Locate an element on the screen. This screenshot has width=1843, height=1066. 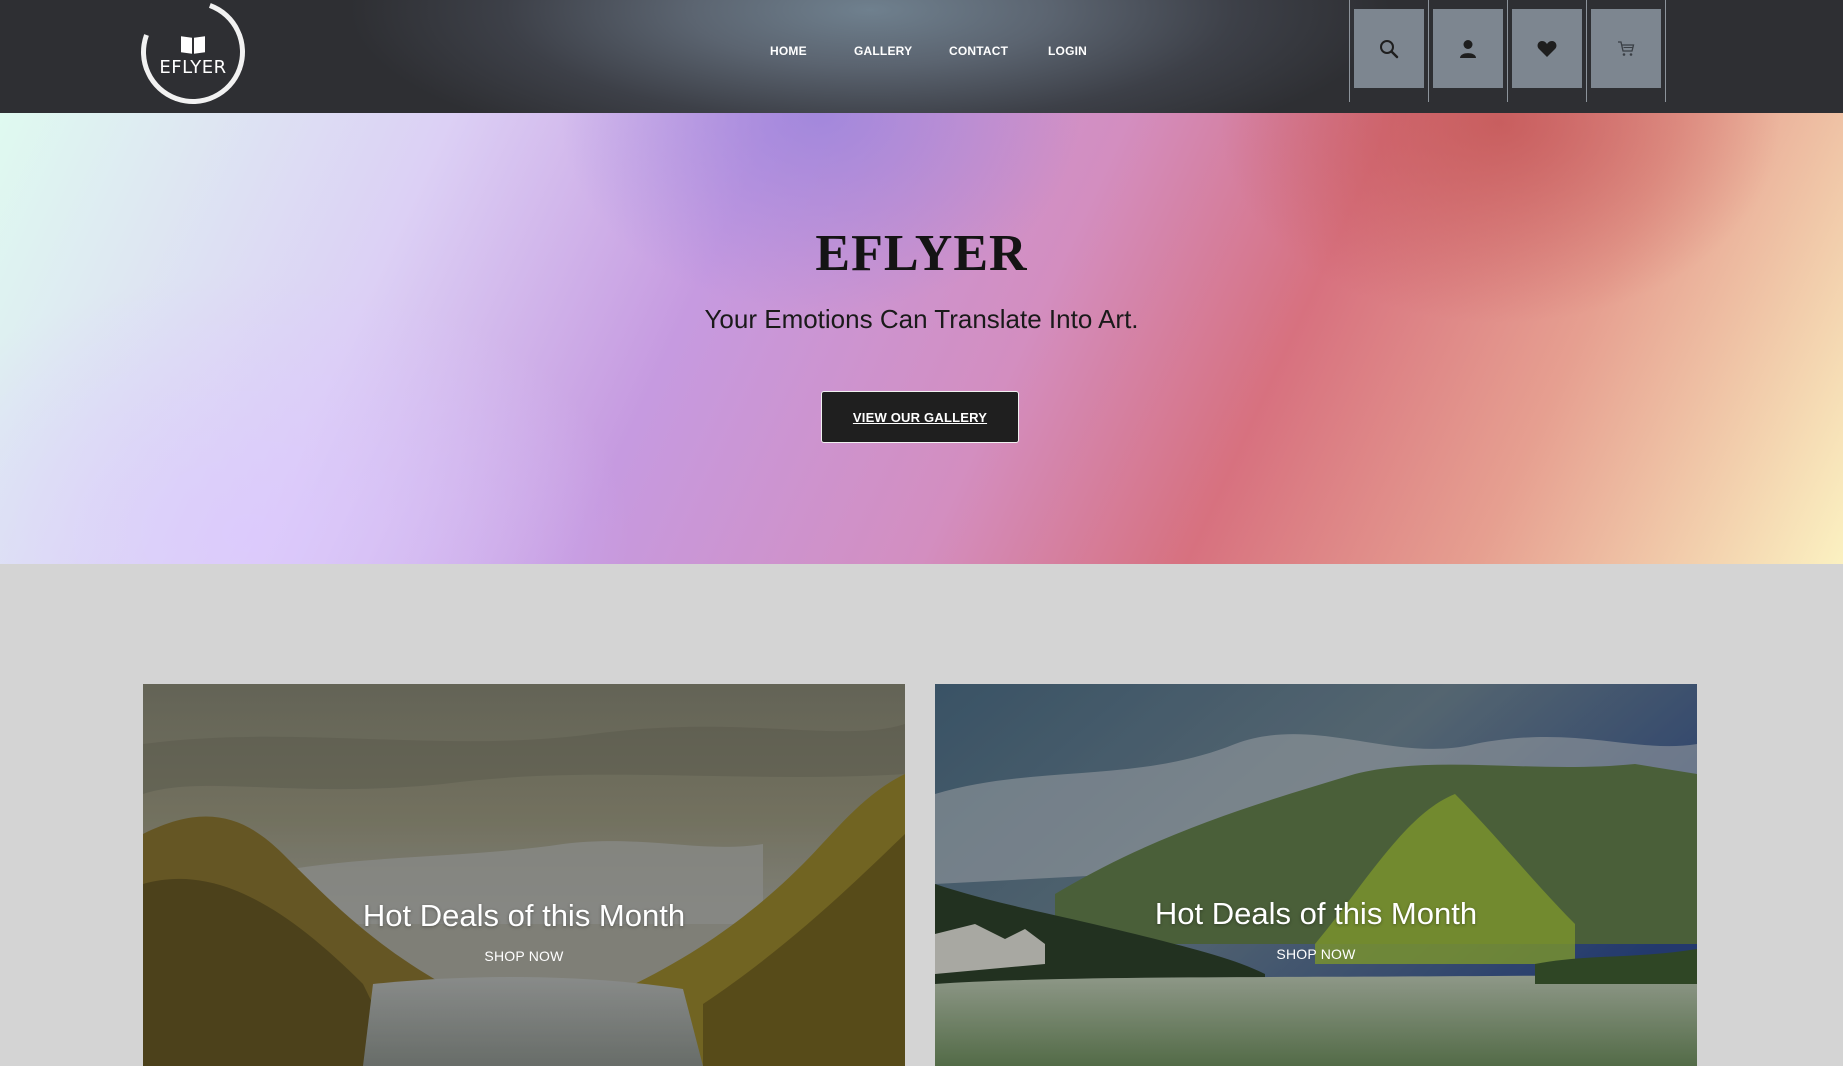
icon-cell-cart is located at coordinates (1626, 51).